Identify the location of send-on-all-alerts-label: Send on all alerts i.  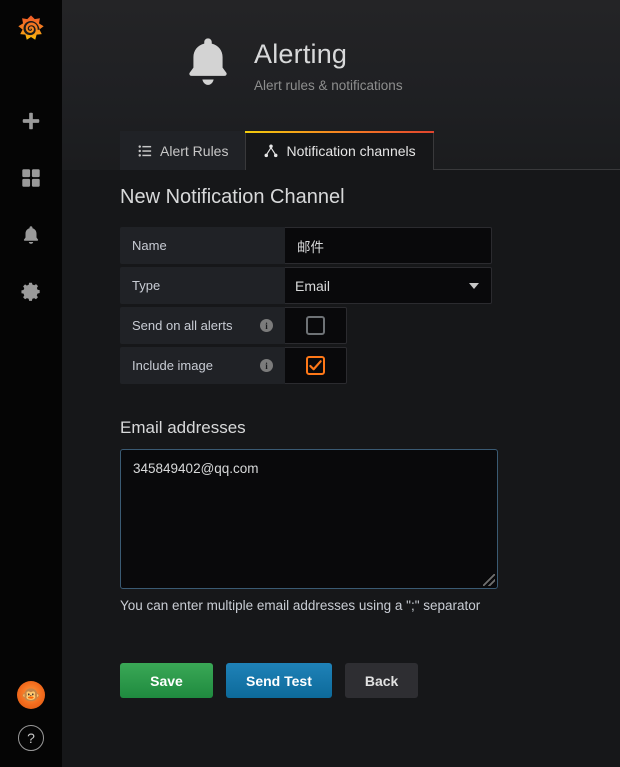
(202, 325).